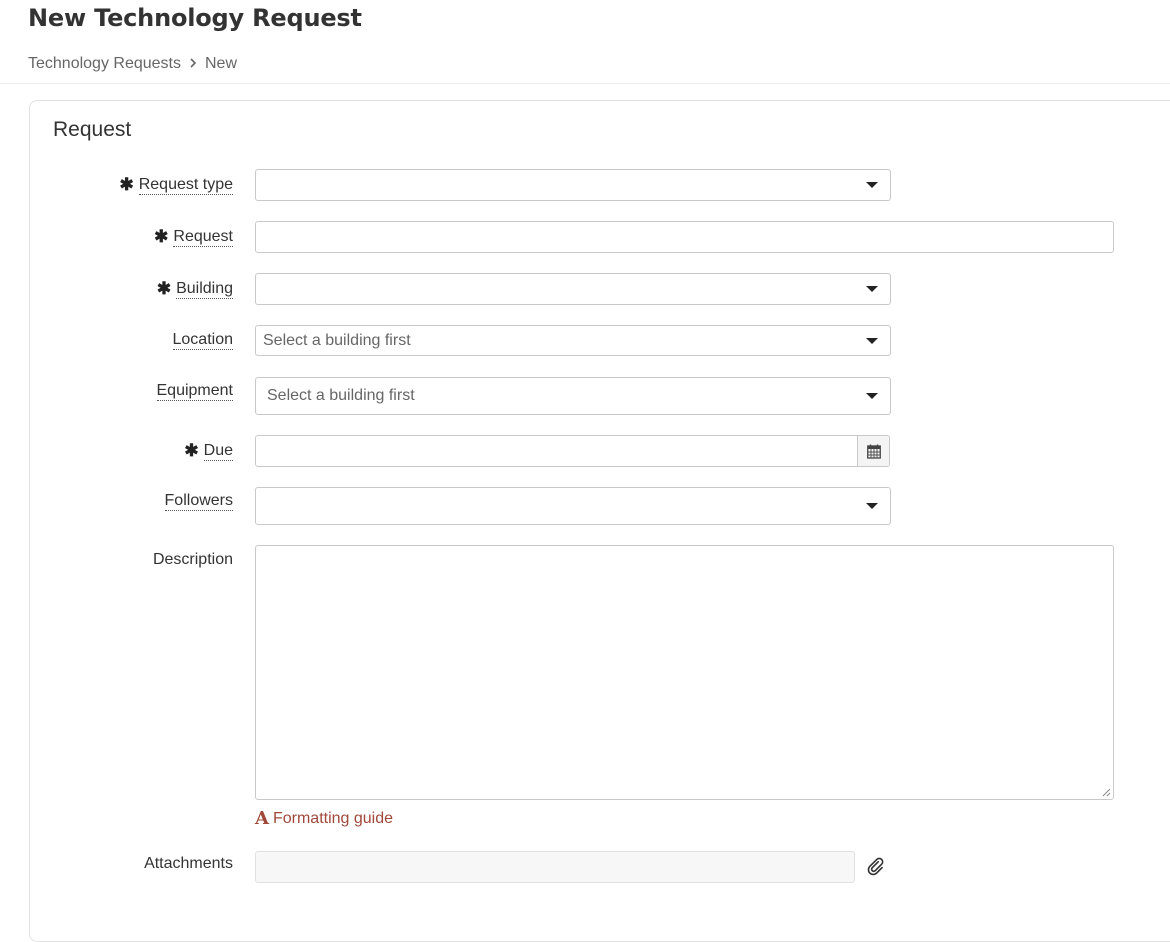 The width and height of the screenshot is (1170, 942). What do you see at coordinates (194, 289) in the screenshot?
I see `building-label: ✱ Building` at bounding box center [194, 289].